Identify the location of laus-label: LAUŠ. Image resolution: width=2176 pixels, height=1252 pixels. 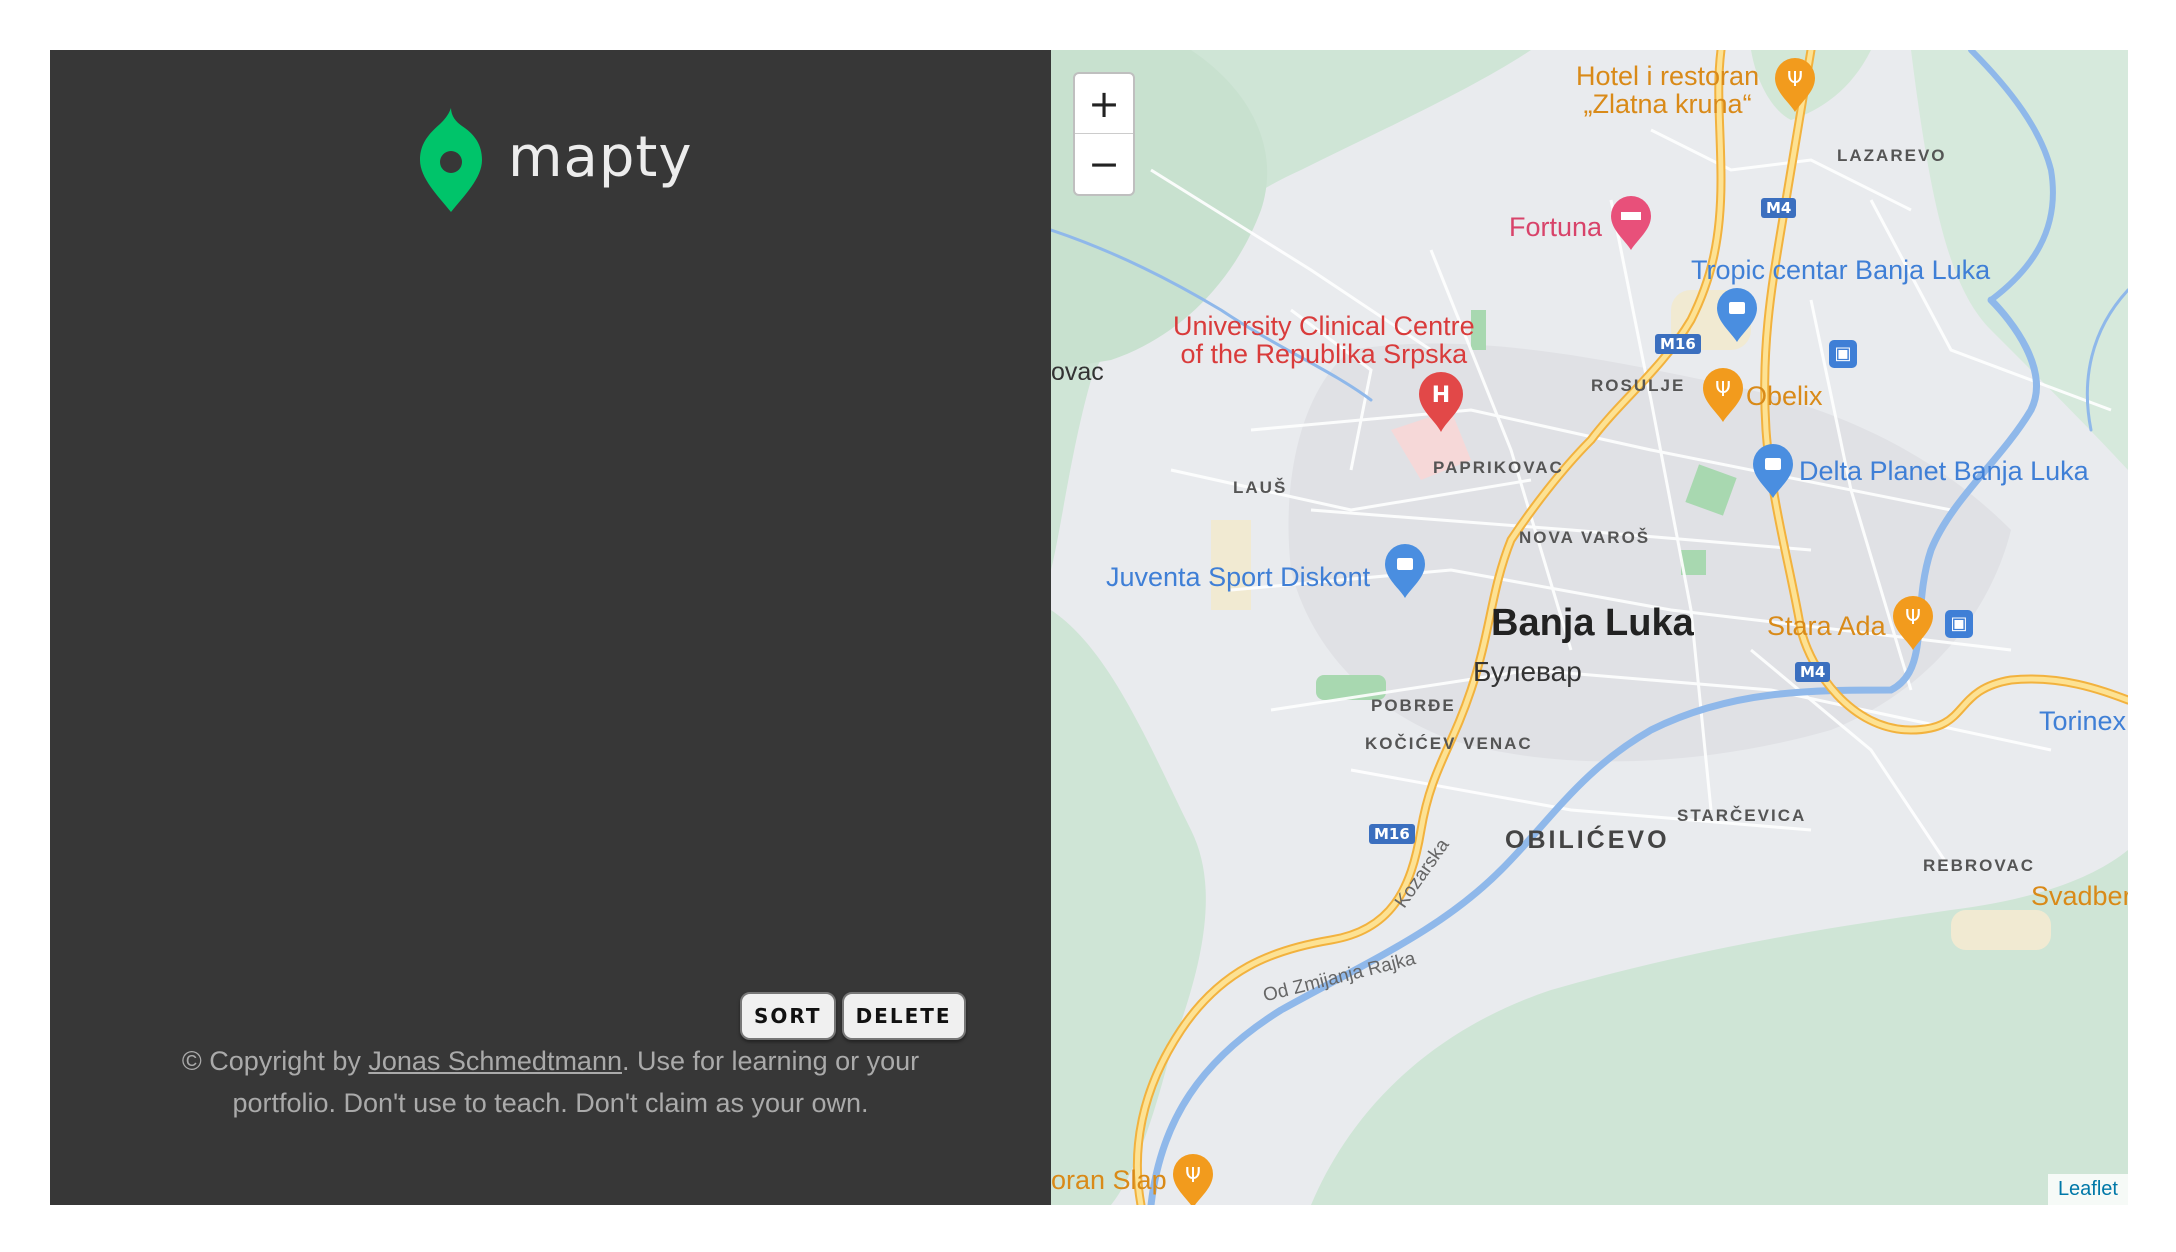
(1260, 487).